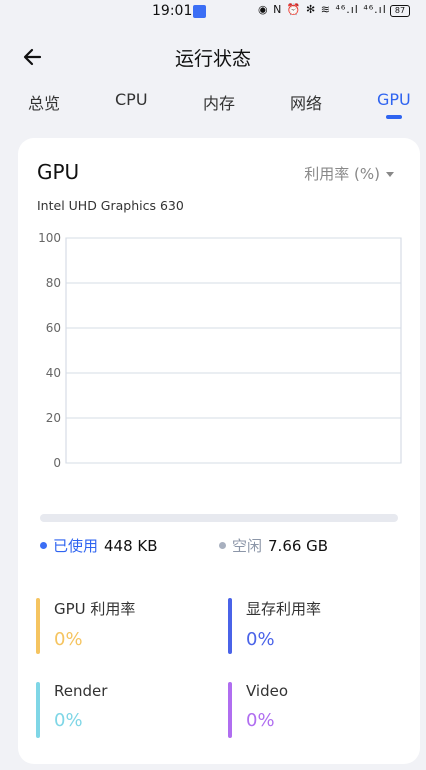 The image size is (426, 770). What do you see at coordinates (247, 546) in the screenshot?
I see `legend-free-label: 空闲` at bounding box center [247, 546].